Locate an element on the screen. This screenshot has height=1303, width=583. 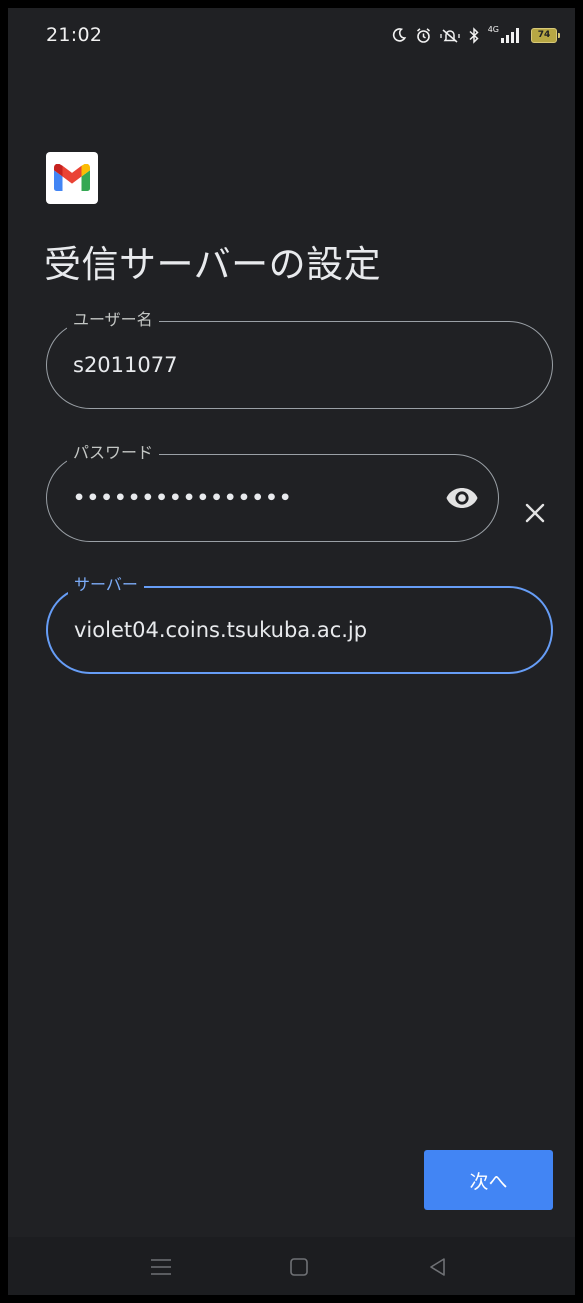
eye-icon is located at coordinates (462, 498).